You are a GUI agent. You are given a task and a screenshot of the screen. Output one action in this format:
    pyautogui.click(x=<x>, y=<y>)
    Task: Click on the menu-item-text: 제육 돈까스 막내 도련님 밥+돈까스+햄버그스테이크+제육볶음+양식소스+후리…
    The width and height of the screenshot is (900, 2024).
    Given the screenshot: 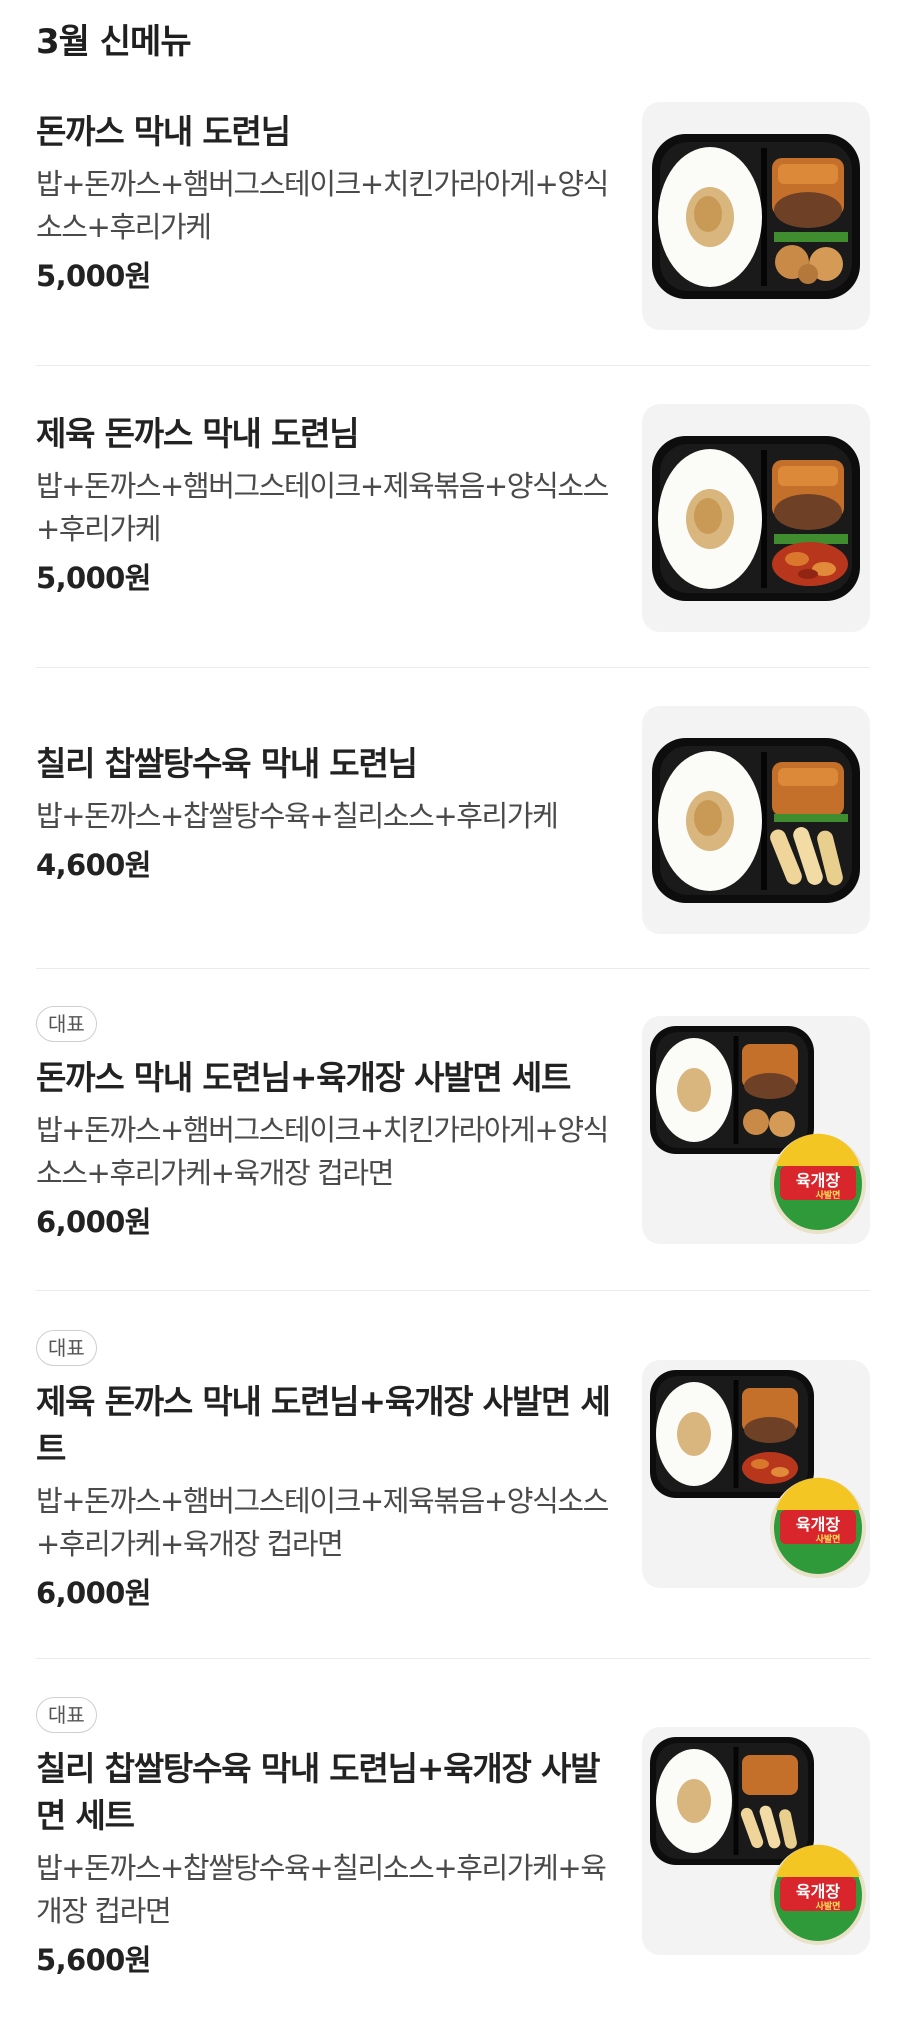 What is the action you would take?
    pyautogui.click(x=326, y=504)
    